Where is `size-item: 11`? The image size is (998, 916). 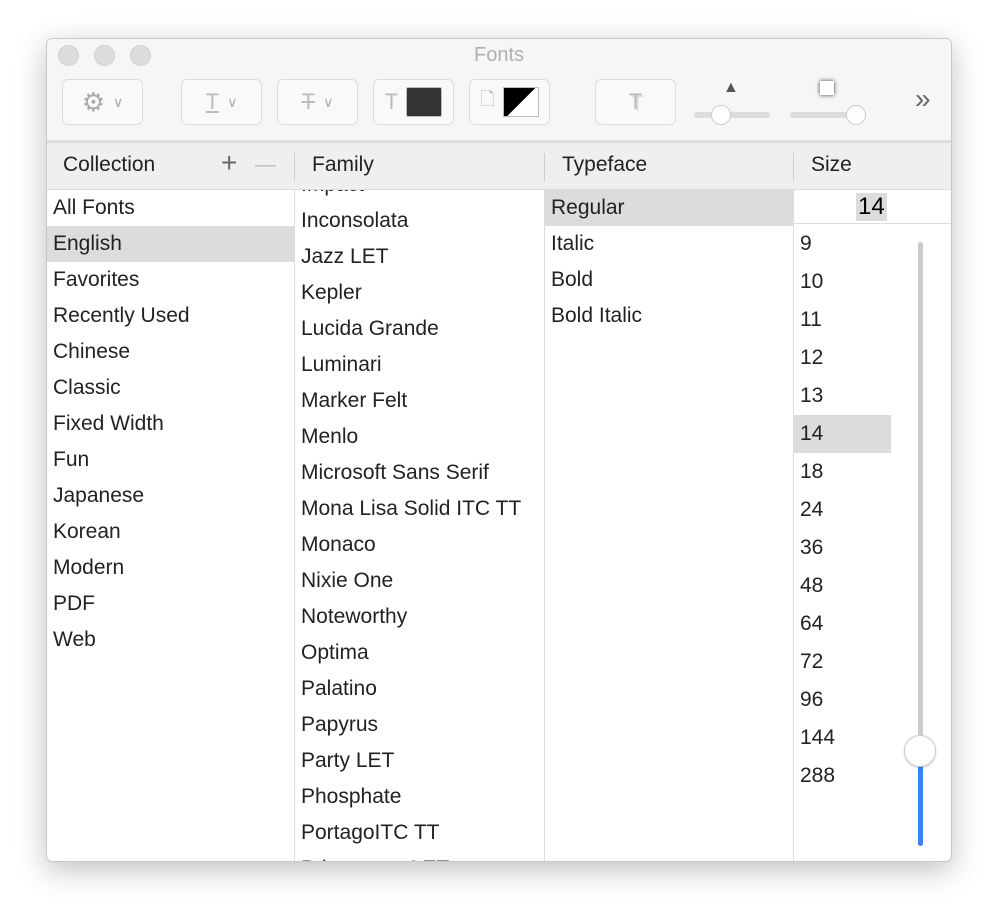 size-item: 11 is located at coordinates (842, 320).